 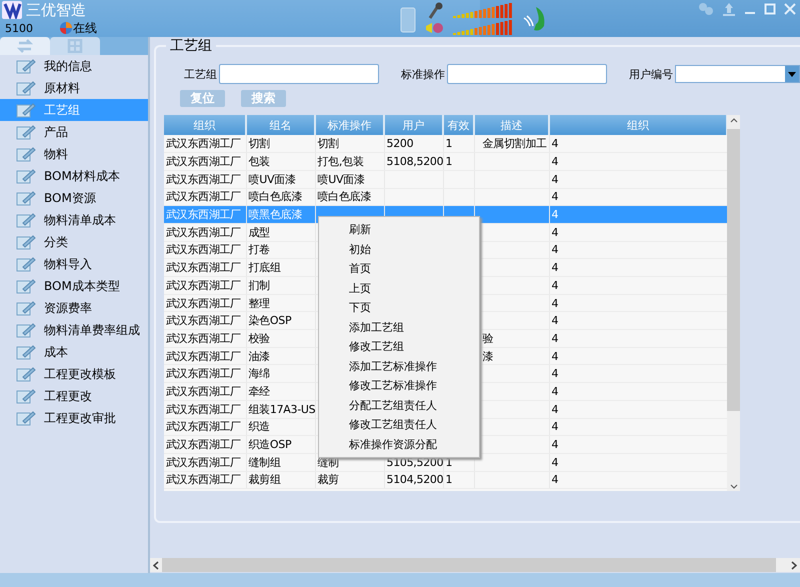 What do you see at coordinates (85, 28) in the screenshot?
I see `online-status: 在线` at bounding box center [85, 28].